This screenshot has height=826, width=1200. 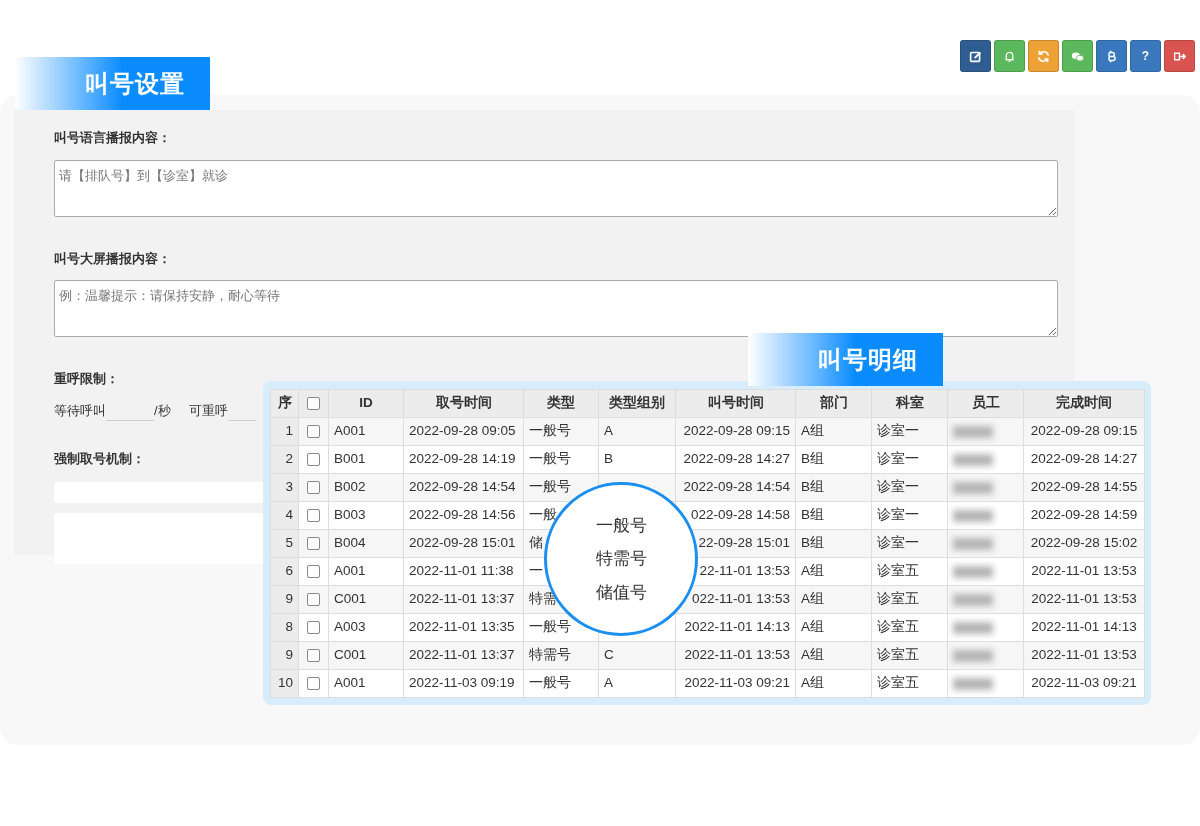 What do you see at coordinates (637, 655) in the screenshot?
I see `table-cell: C` at bounding box center [637, 655].